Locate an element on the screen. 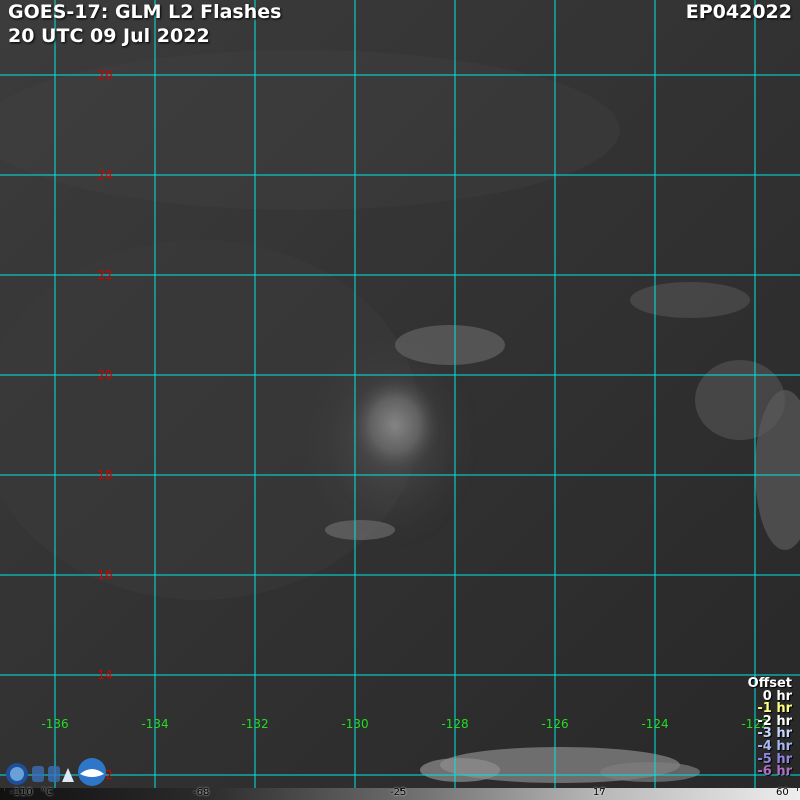  latitude-label: 18 is located at coordinates (104, 475).